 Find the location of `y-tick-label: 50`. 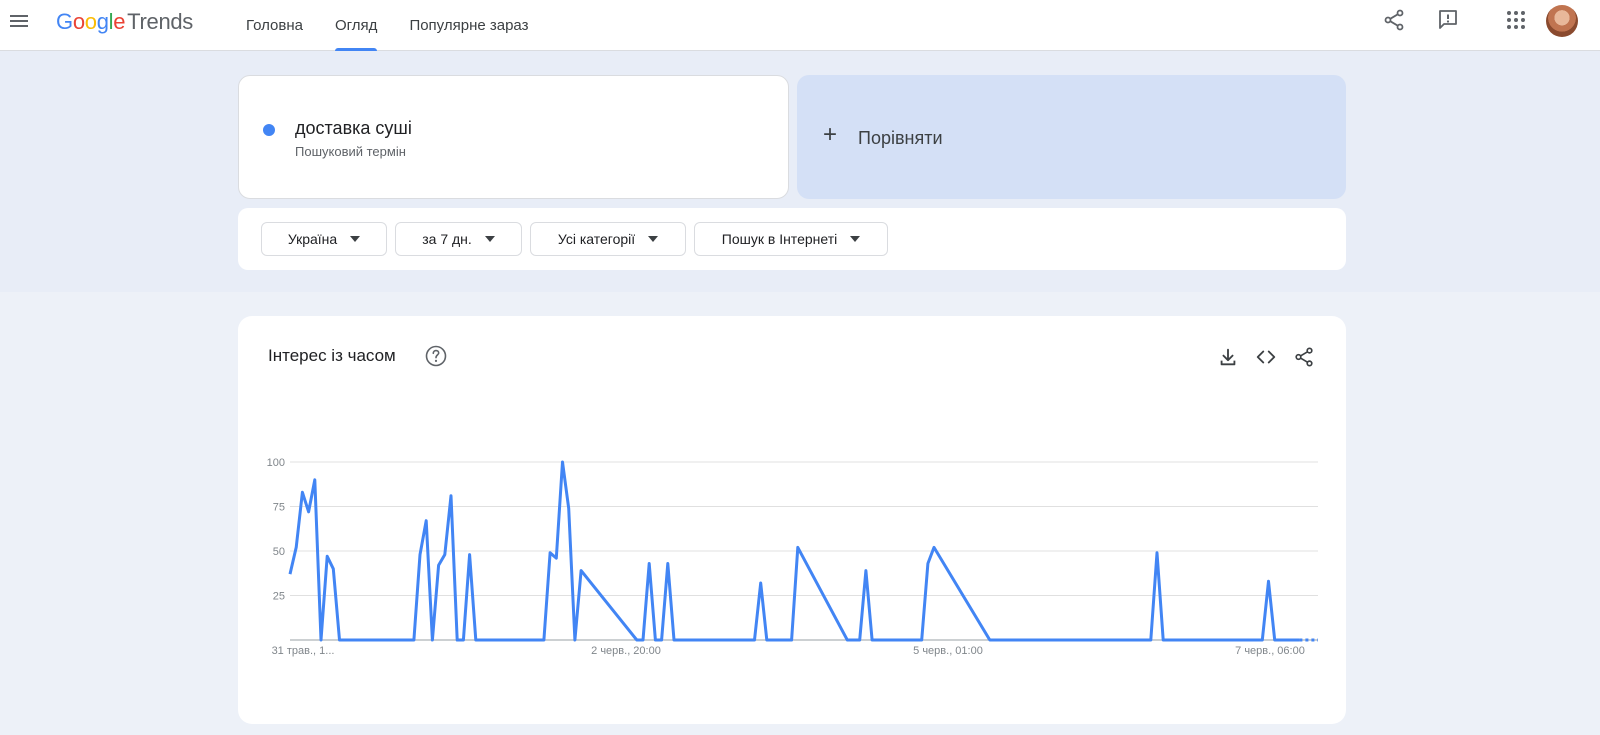

y-tick-label: 50 is located at coordinates (279, 552).